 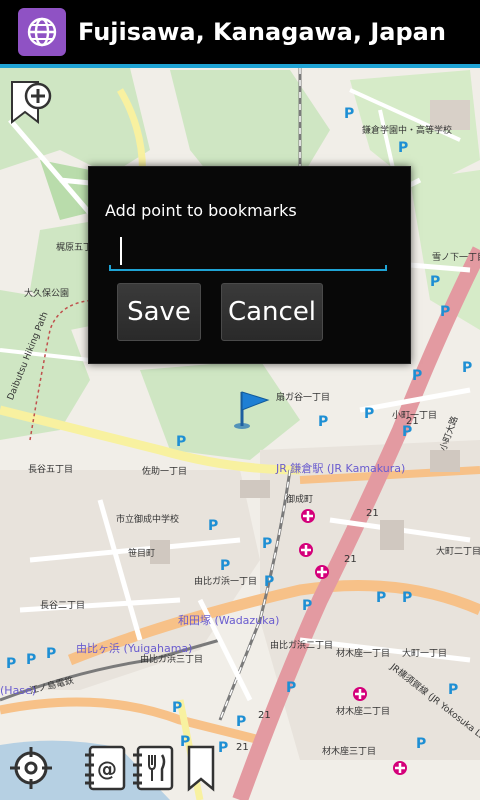 I want to click on my-location-icon, so click(x=31, y=768).